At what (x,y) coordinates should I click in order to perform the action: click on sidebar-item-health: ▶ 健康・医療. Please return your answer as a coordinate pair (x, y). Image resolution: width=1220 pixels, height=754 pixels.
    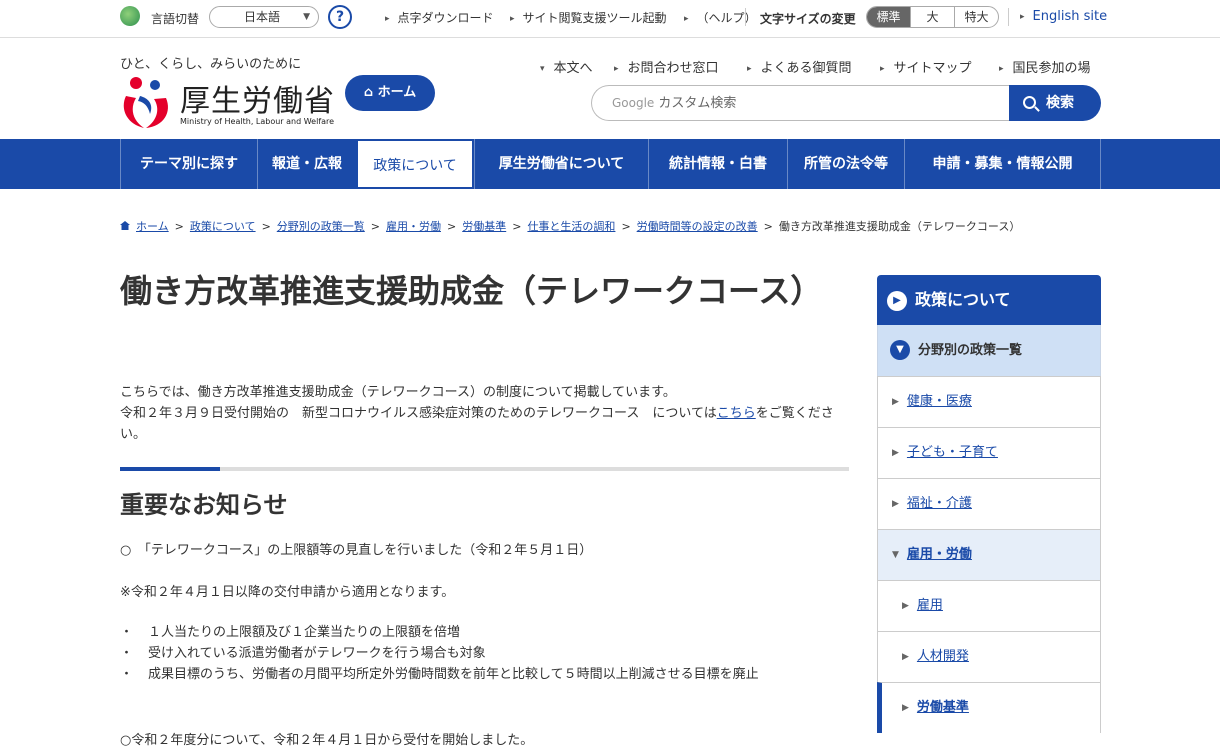
    Looking at the image, I should click on (989, 401).